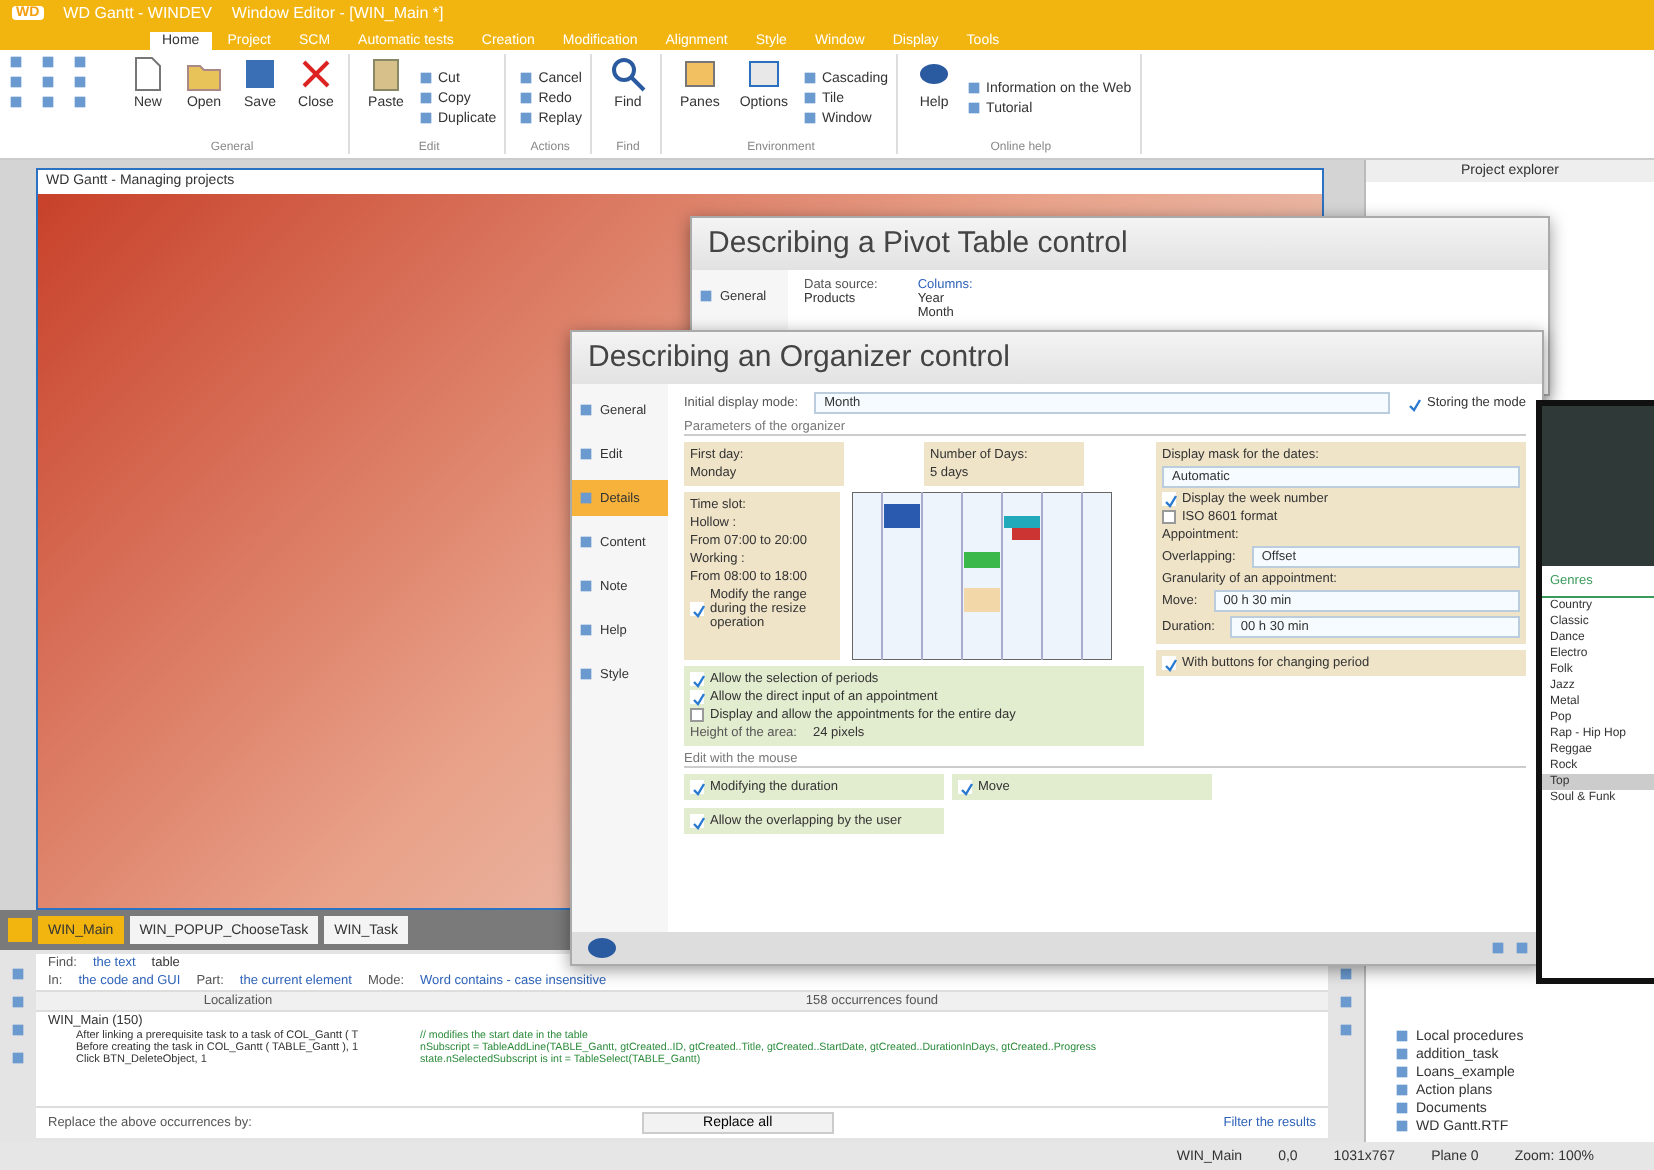  What do you see at coordinates (260, 74) in the screenshot?
I see `save-icon` at bounding box center [260, 74].